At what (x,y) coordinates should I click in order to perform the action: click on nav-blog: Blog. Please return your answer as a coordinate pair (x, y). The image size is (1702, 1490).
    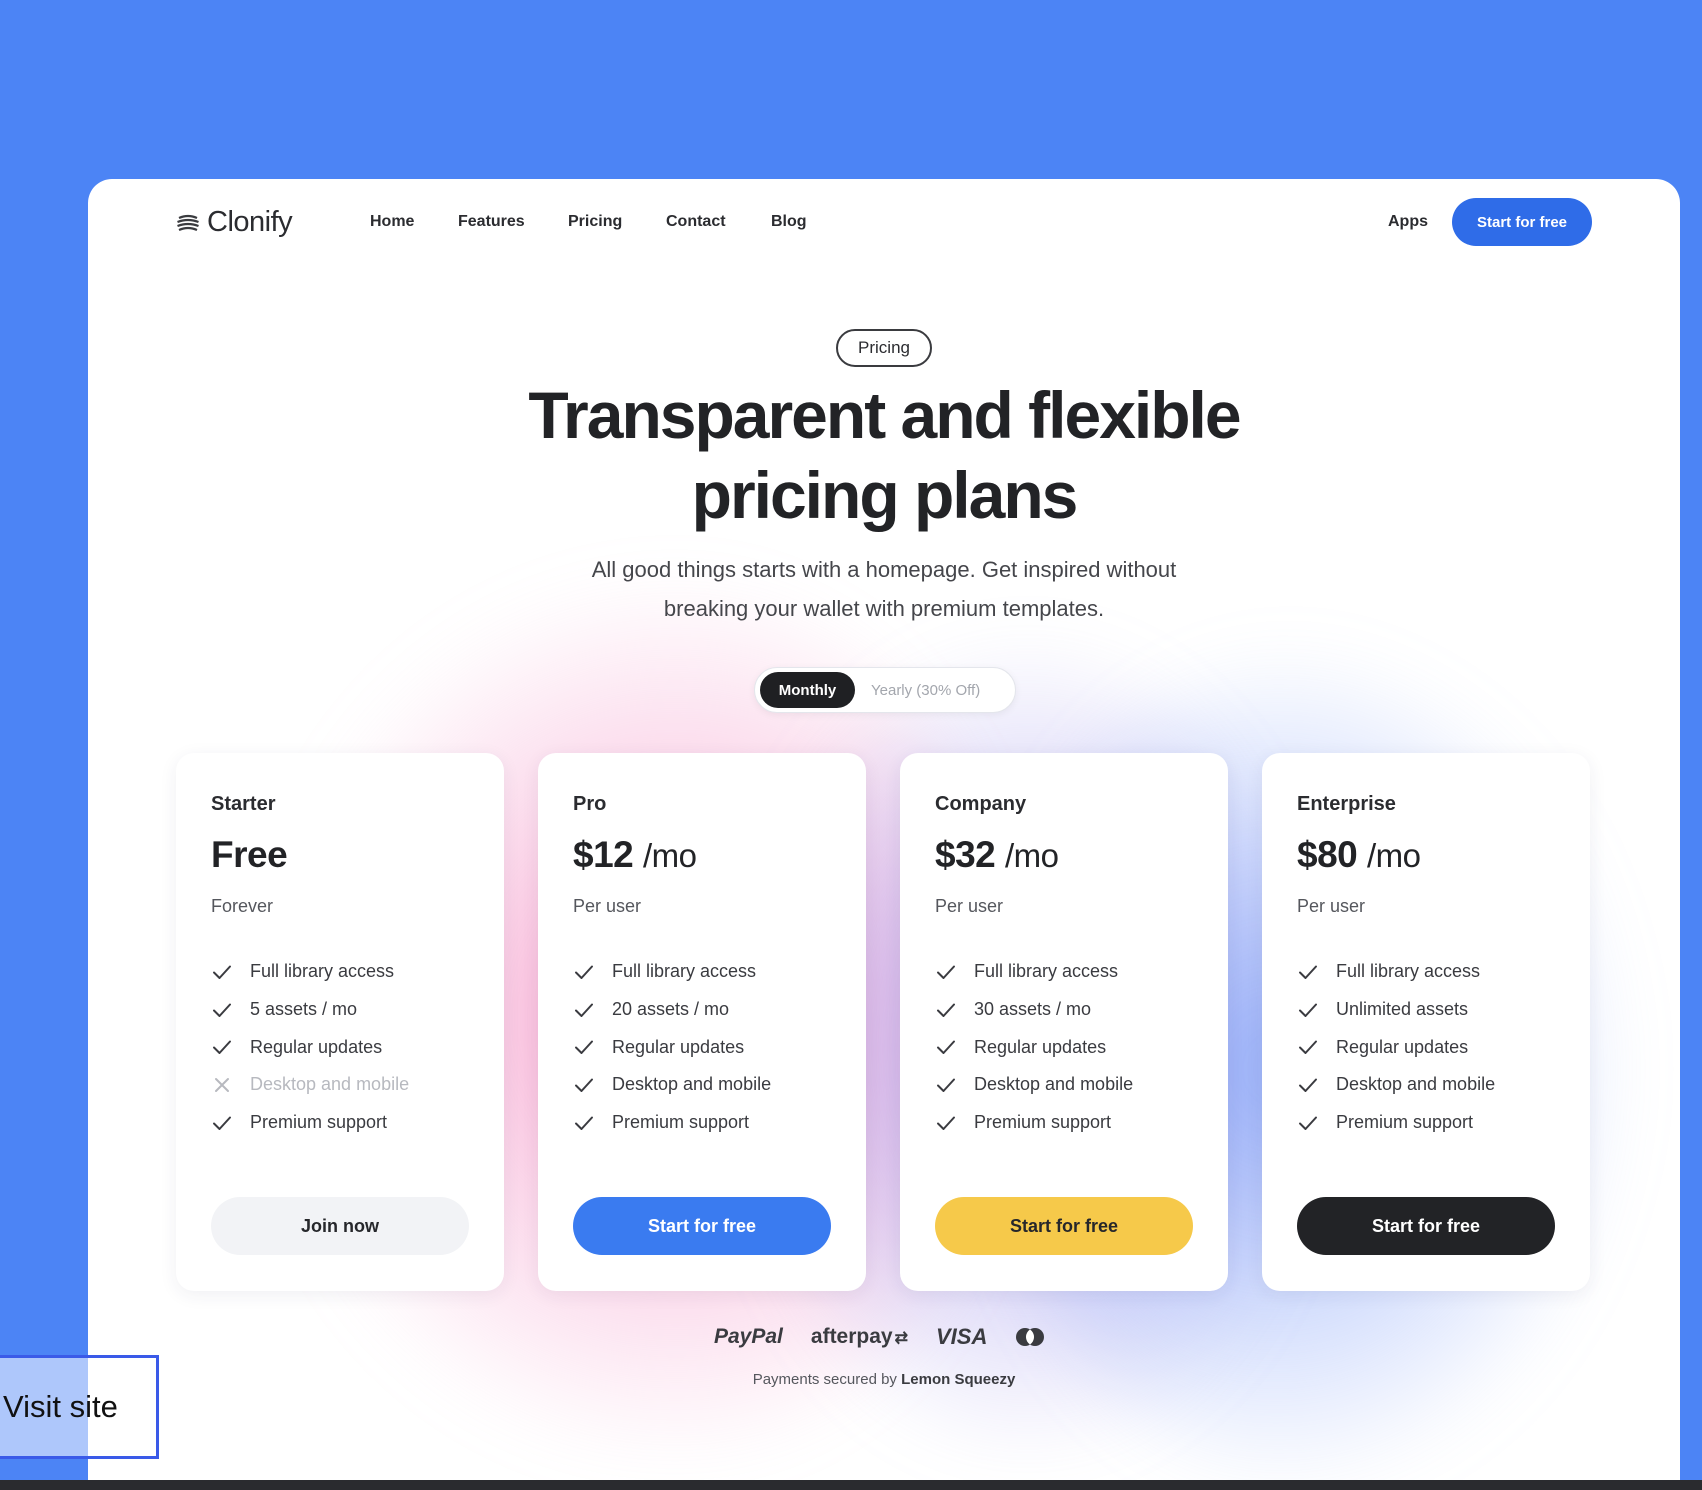
    Looking at the image, I should click on (789, 222).